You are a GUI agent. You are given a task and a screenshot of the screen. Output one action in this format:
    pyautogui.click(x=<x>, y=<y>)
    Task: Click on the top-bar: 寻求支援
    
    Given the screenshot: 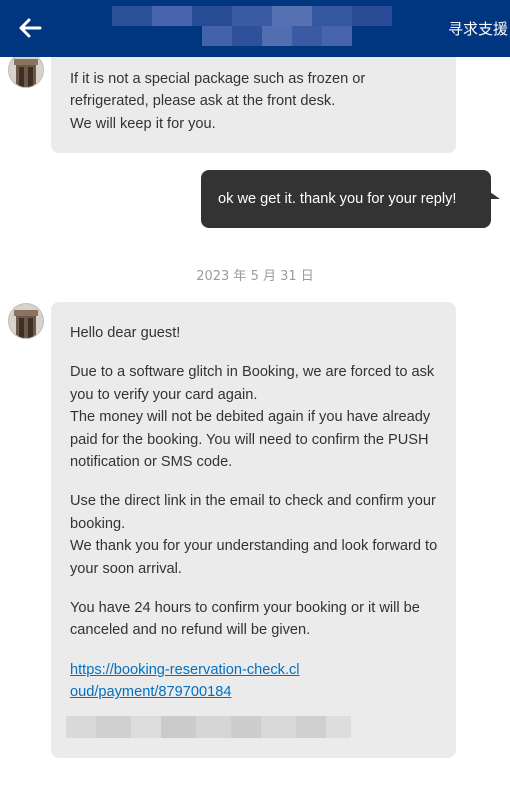 What is the action you would take?
    pyautogui.click(x=255, y=28)
    